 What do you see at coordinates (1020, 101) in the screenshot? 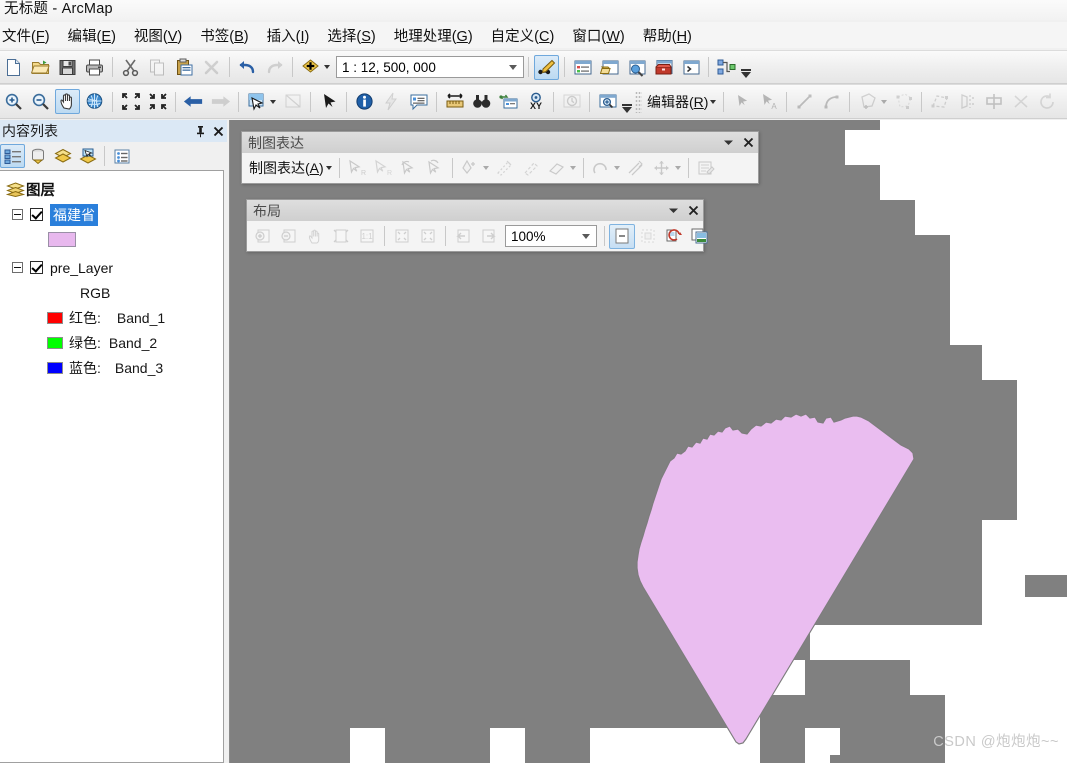
I see `merge-x-tool` at bounding box center [1020, 101].